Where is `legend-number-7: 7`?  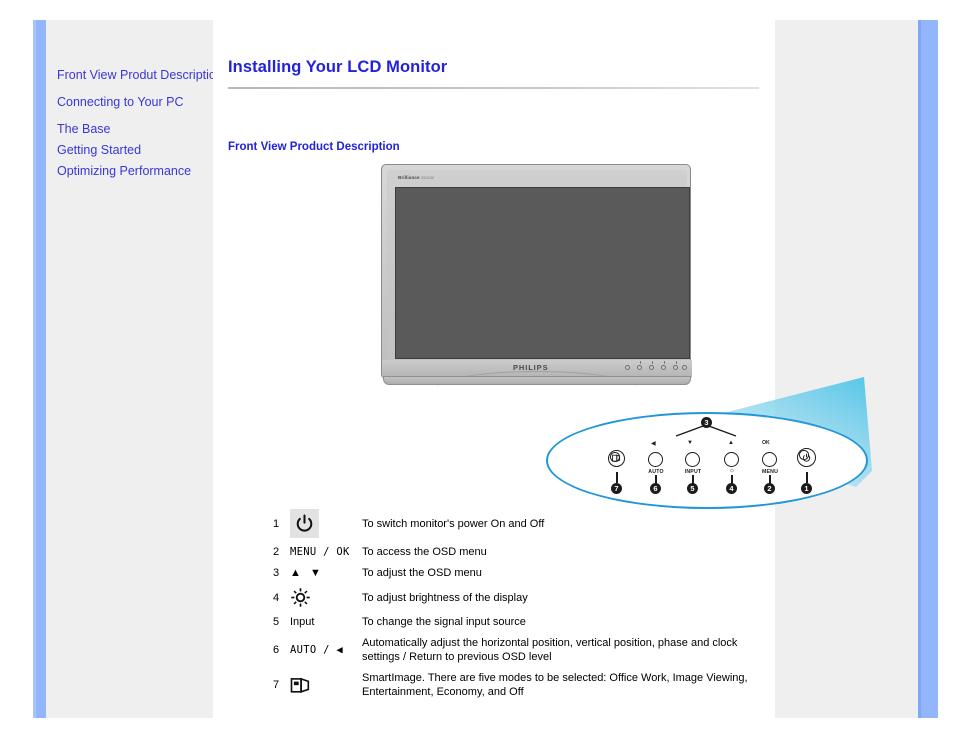 legend-number-7: 7 is located at coordinates (276, 685).